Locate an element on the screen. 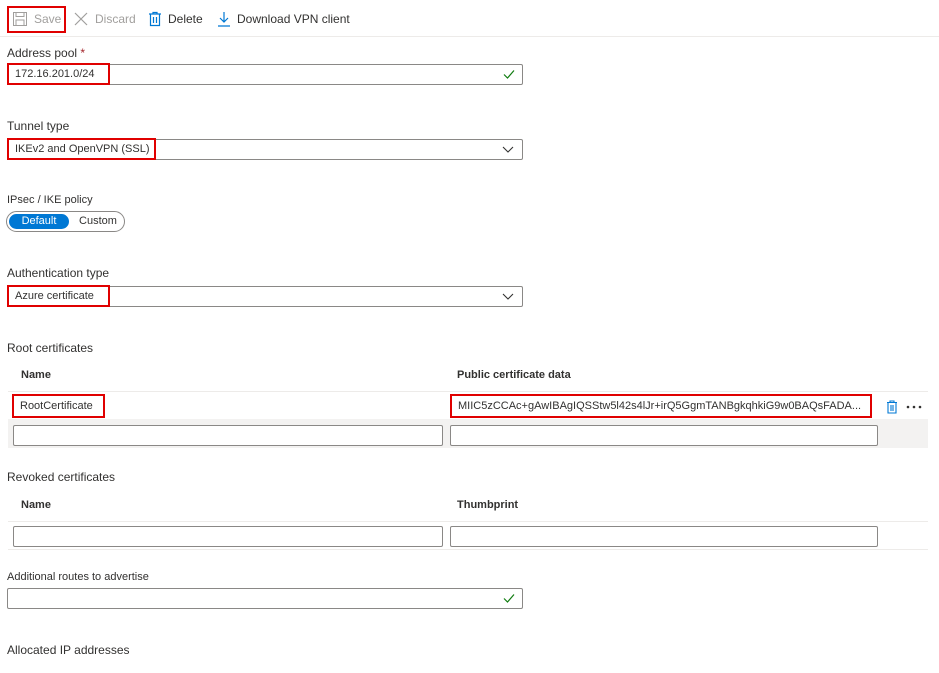 The width and height of the screenshot is (939, 673). delete-label: Delete is located at coordinates (185, 19).